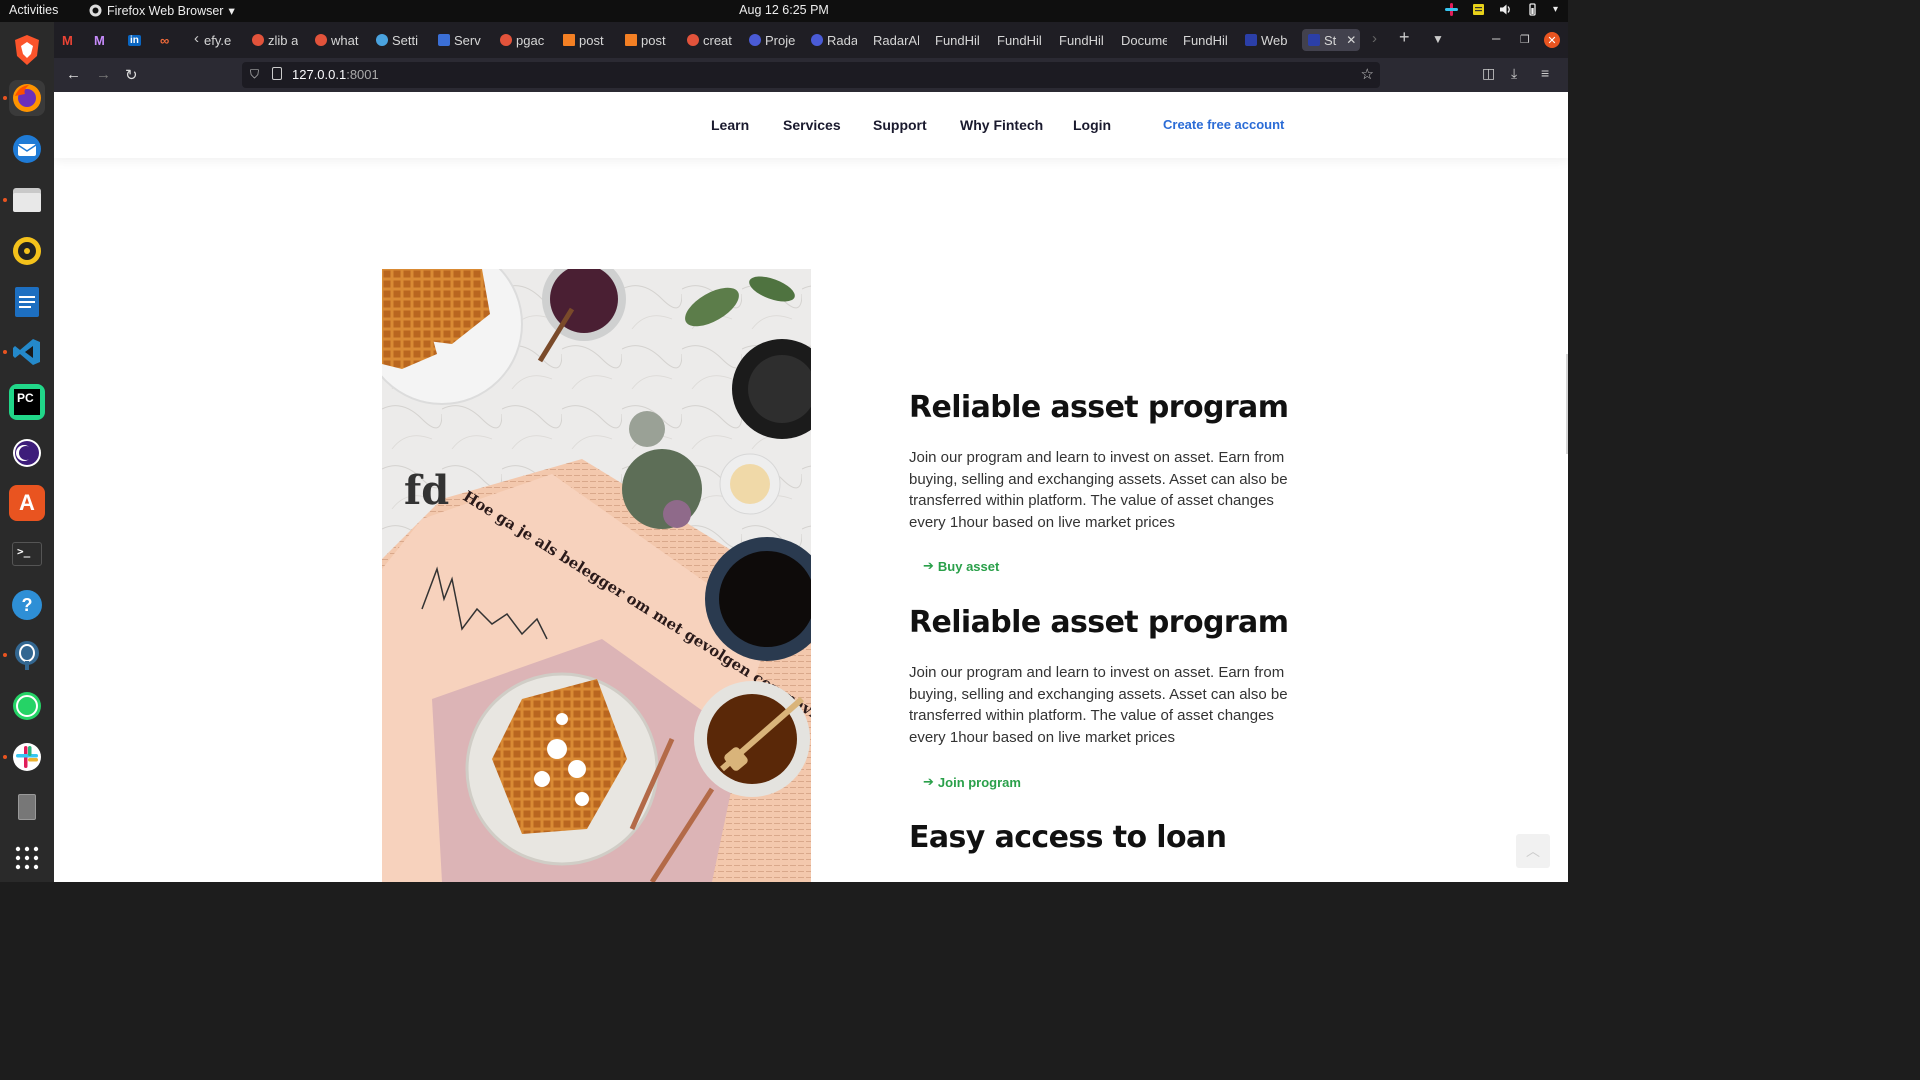 The height and width of the screenshot is (1080, 1920). I want to click on tab-label: Web, so click(1274, 40).